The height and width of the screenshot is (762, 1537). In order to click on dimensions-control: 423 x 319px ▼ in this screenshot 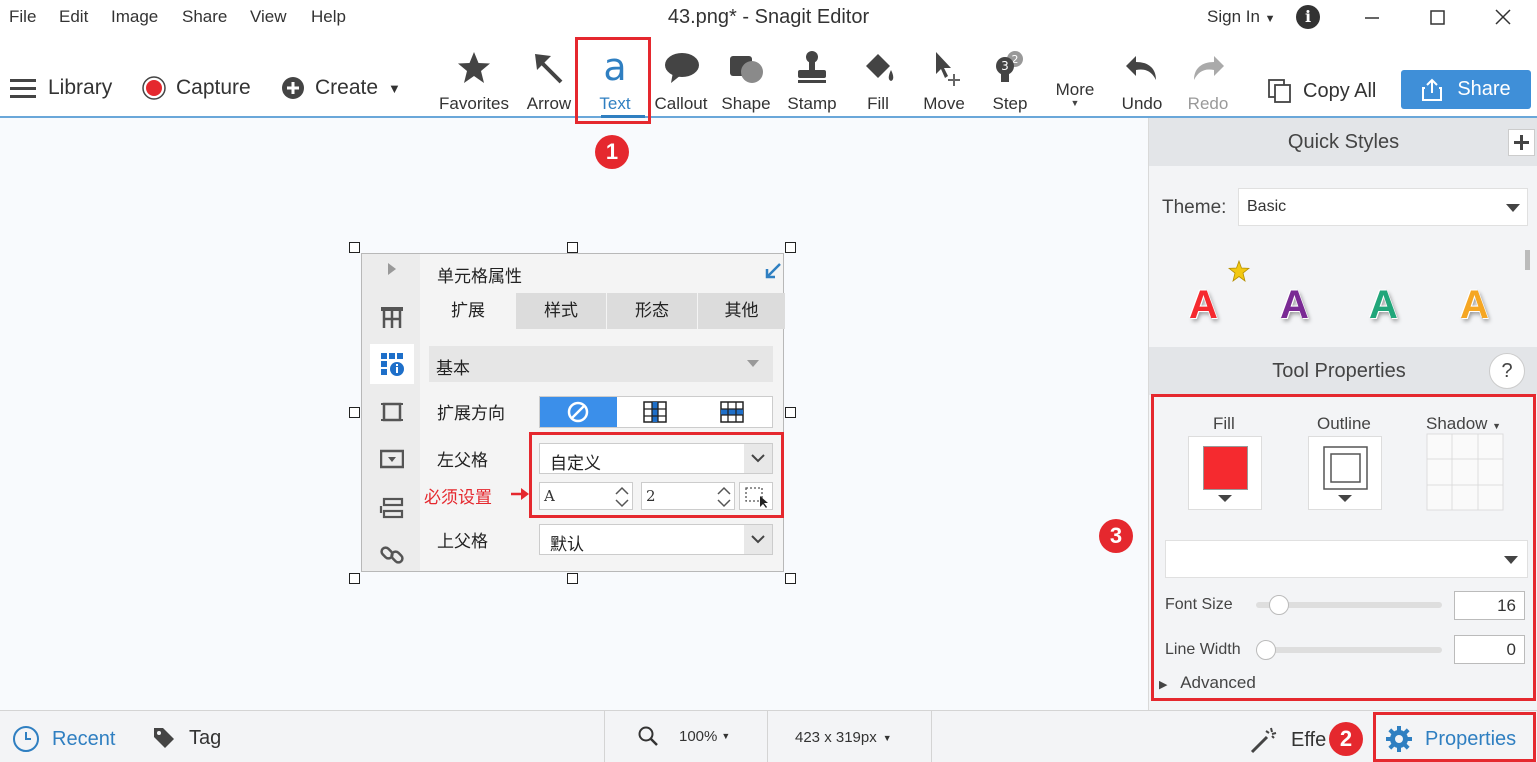, I will do `click(843, 737)`.